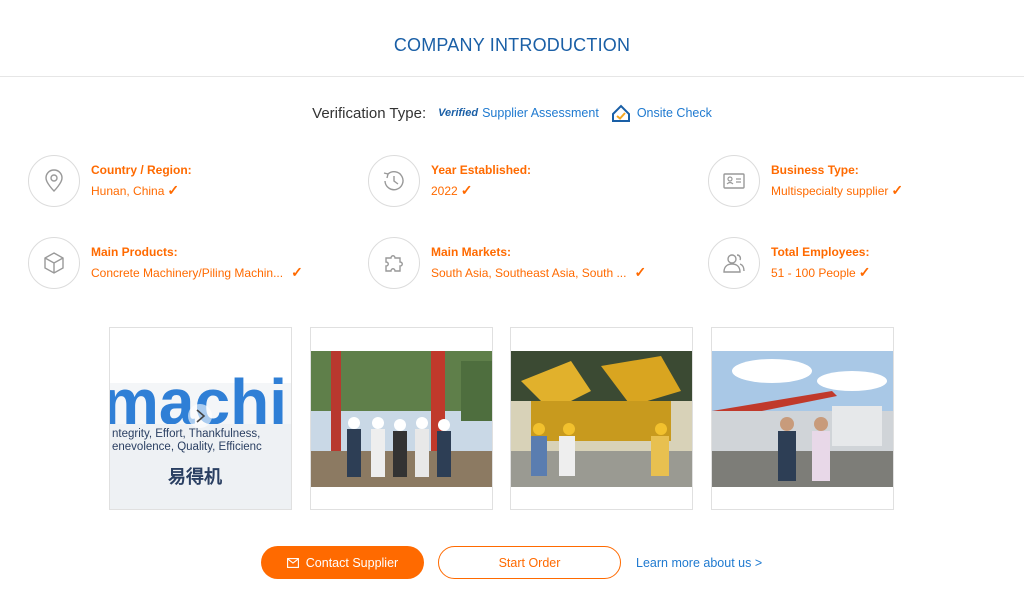  What do you see at coordinates (197, 272) in the screenshot?
I see `products-value: Concrete Machinery/Piling Machin... ✓` at bounding box center [197, 272].